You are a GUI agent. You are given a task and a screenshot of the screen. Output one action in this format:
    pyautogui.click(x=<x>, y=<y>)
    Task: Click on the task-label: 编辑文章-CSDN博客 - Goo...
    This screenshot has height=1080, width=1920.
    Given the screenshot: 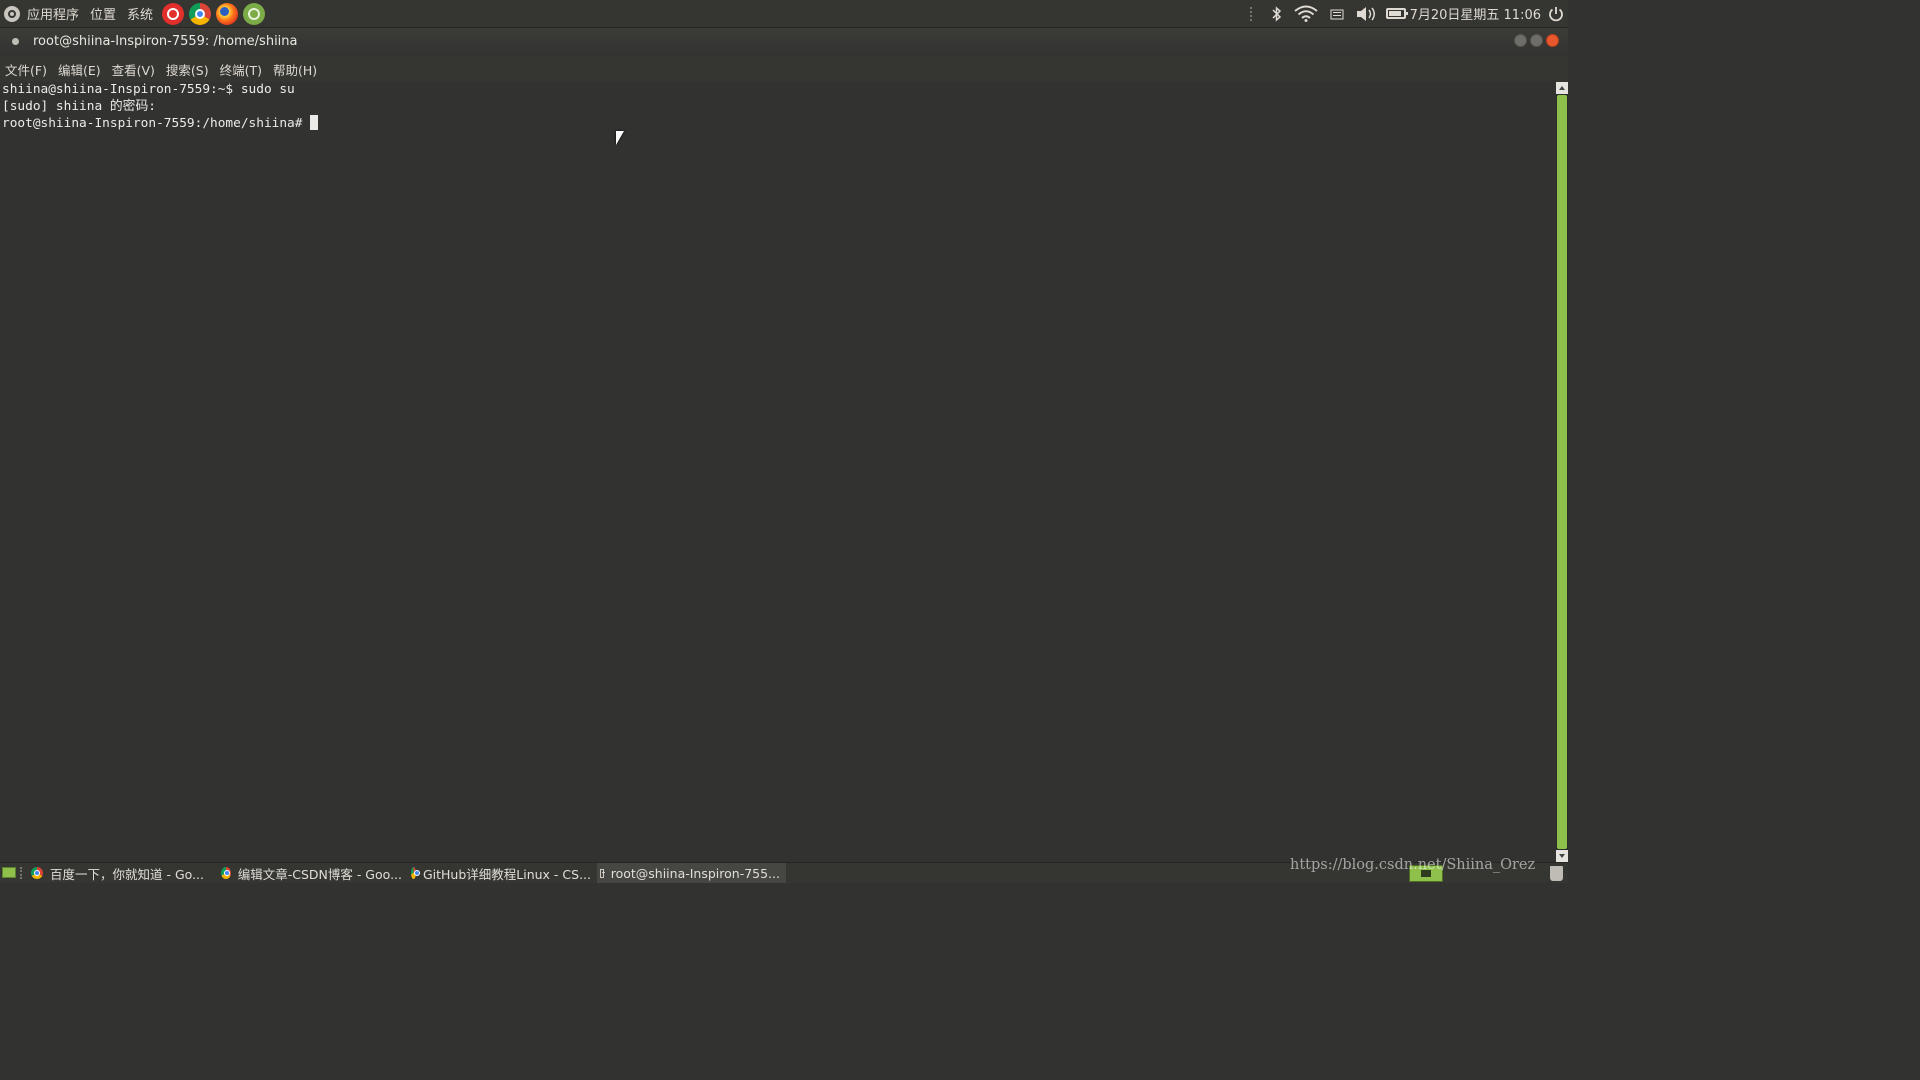 What is the action you would take?
    pyautogui.click(x=319, y=874)
    